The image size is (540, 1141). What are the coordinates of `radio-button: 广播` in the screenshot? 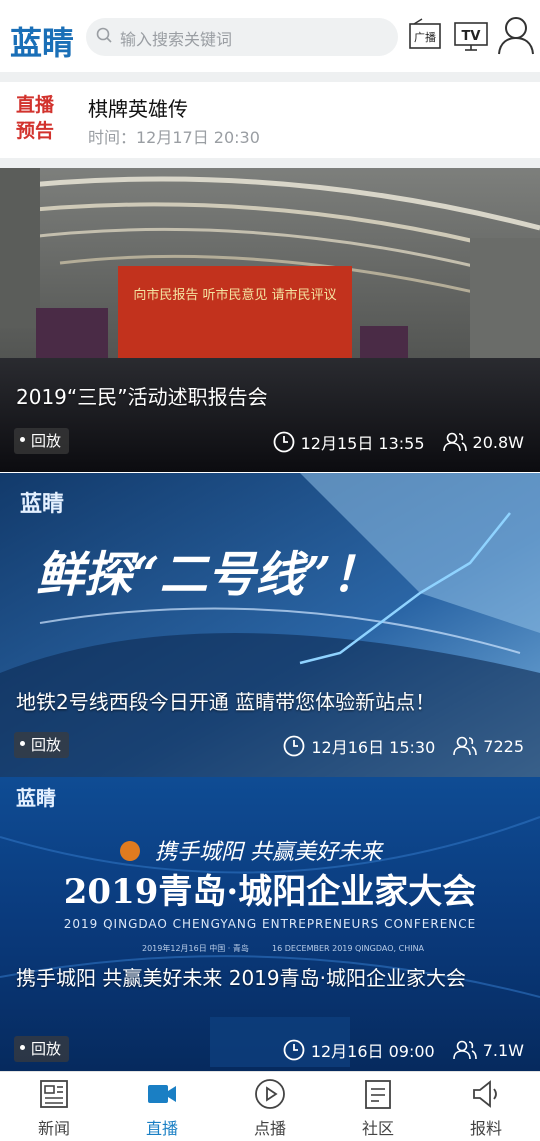 It's located at (425, 37).